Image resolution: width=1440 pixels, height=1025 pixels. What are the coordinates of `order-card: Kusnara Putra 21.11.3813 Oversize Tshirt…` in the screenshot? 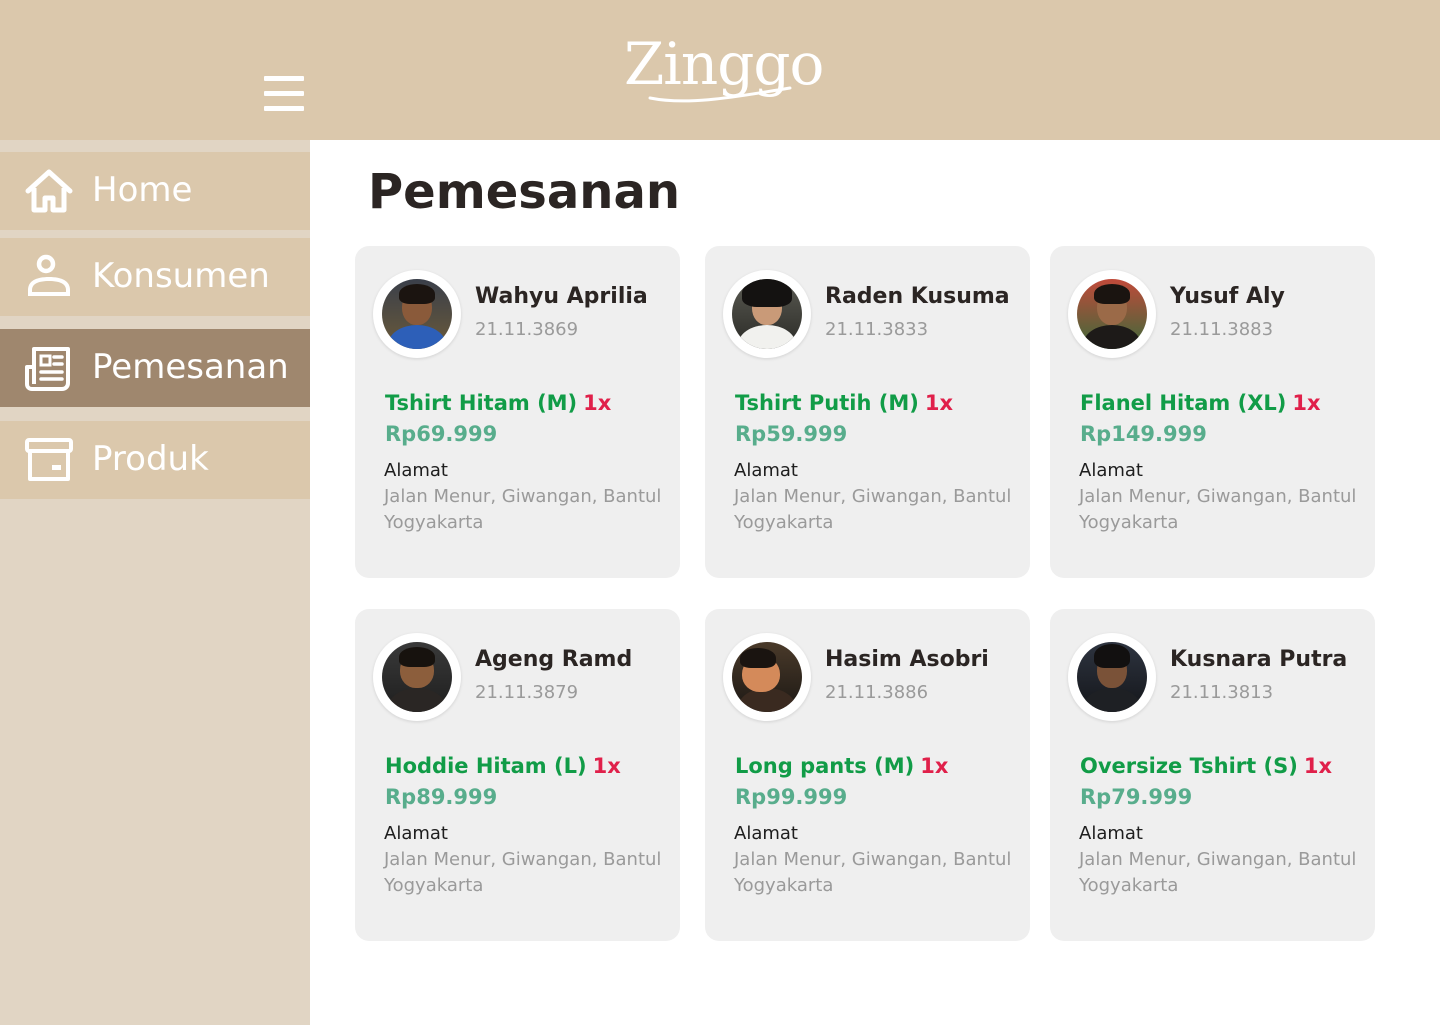 It's located at (1212, 775).